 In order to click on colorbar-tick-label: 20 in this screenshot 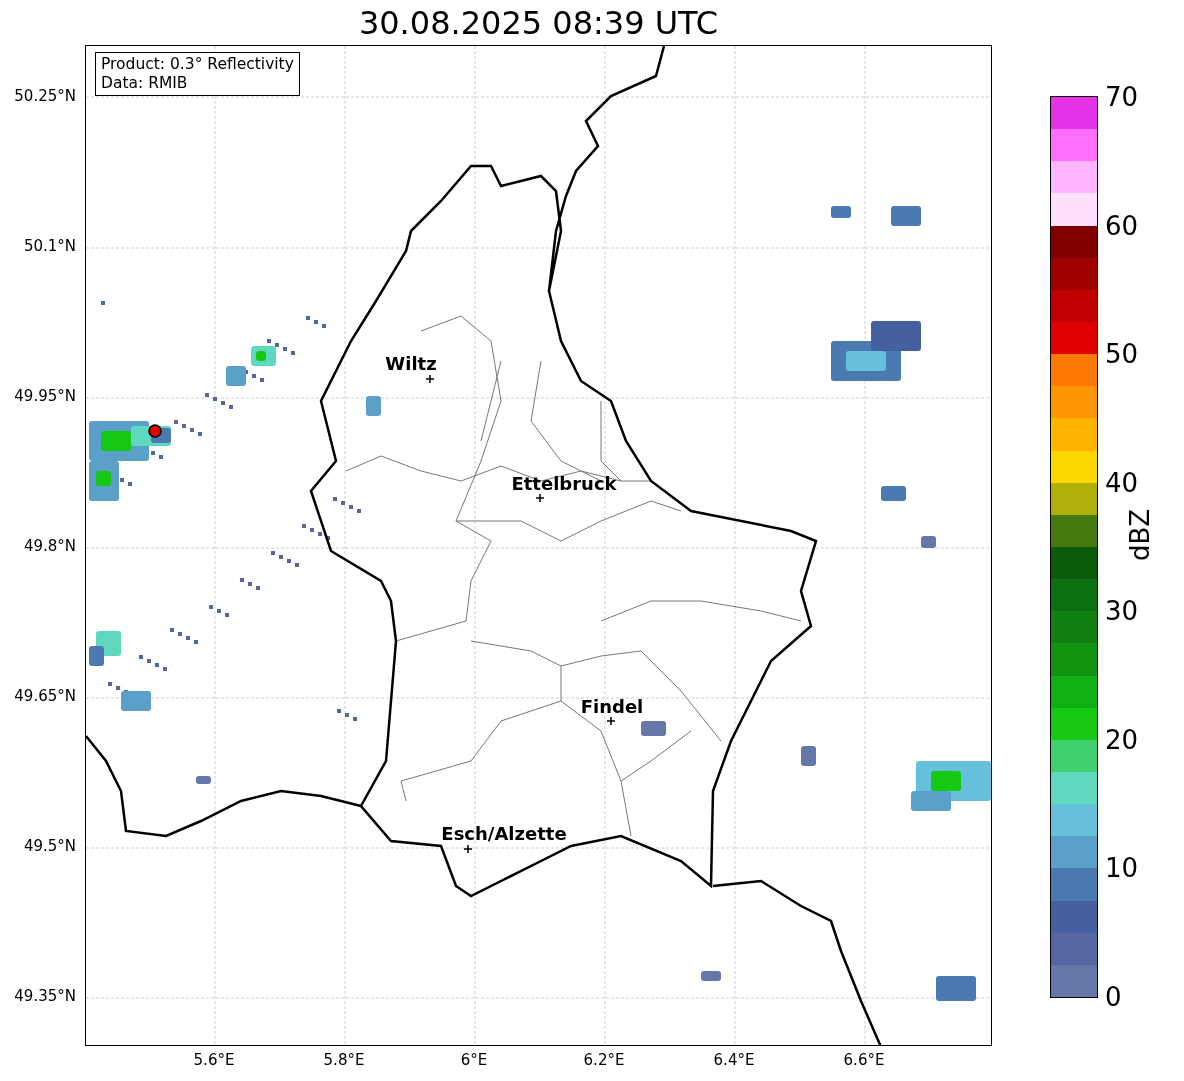, I will do `click(1122, 739)`.